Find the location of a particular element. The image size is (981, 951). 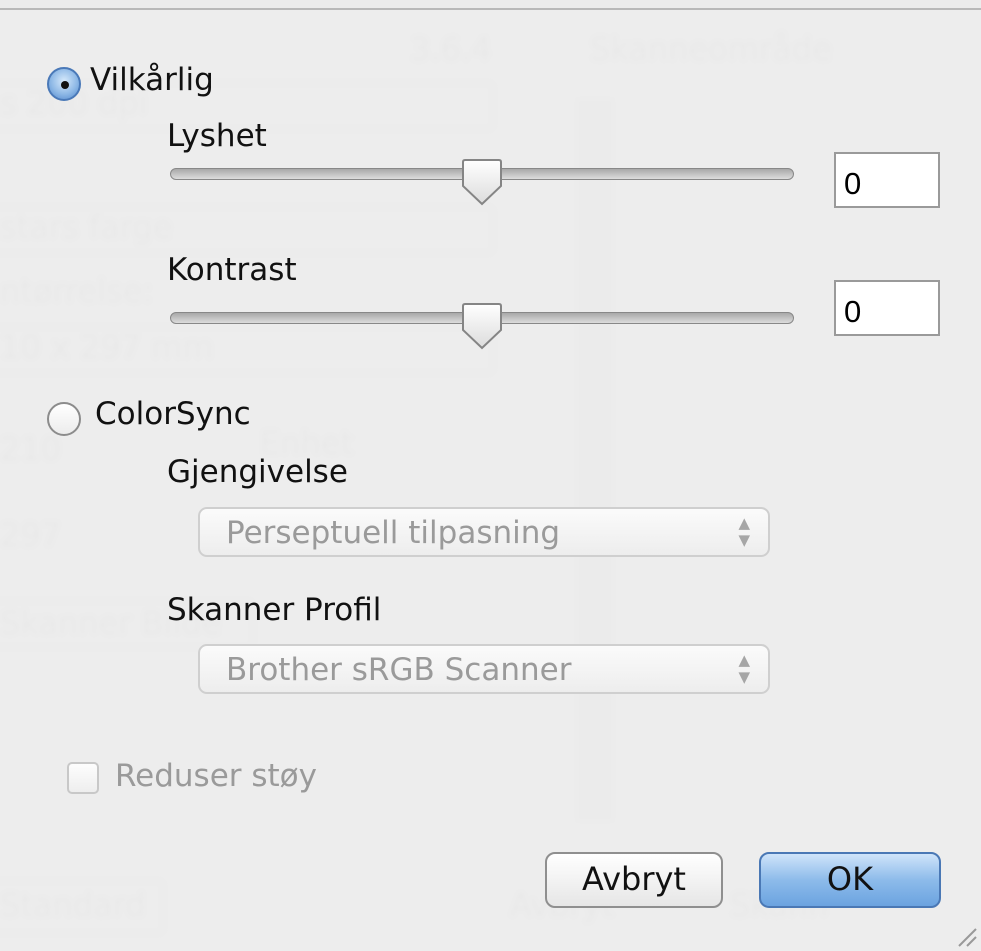

brightness-slider-thumb is located at coordinates (482, 182).